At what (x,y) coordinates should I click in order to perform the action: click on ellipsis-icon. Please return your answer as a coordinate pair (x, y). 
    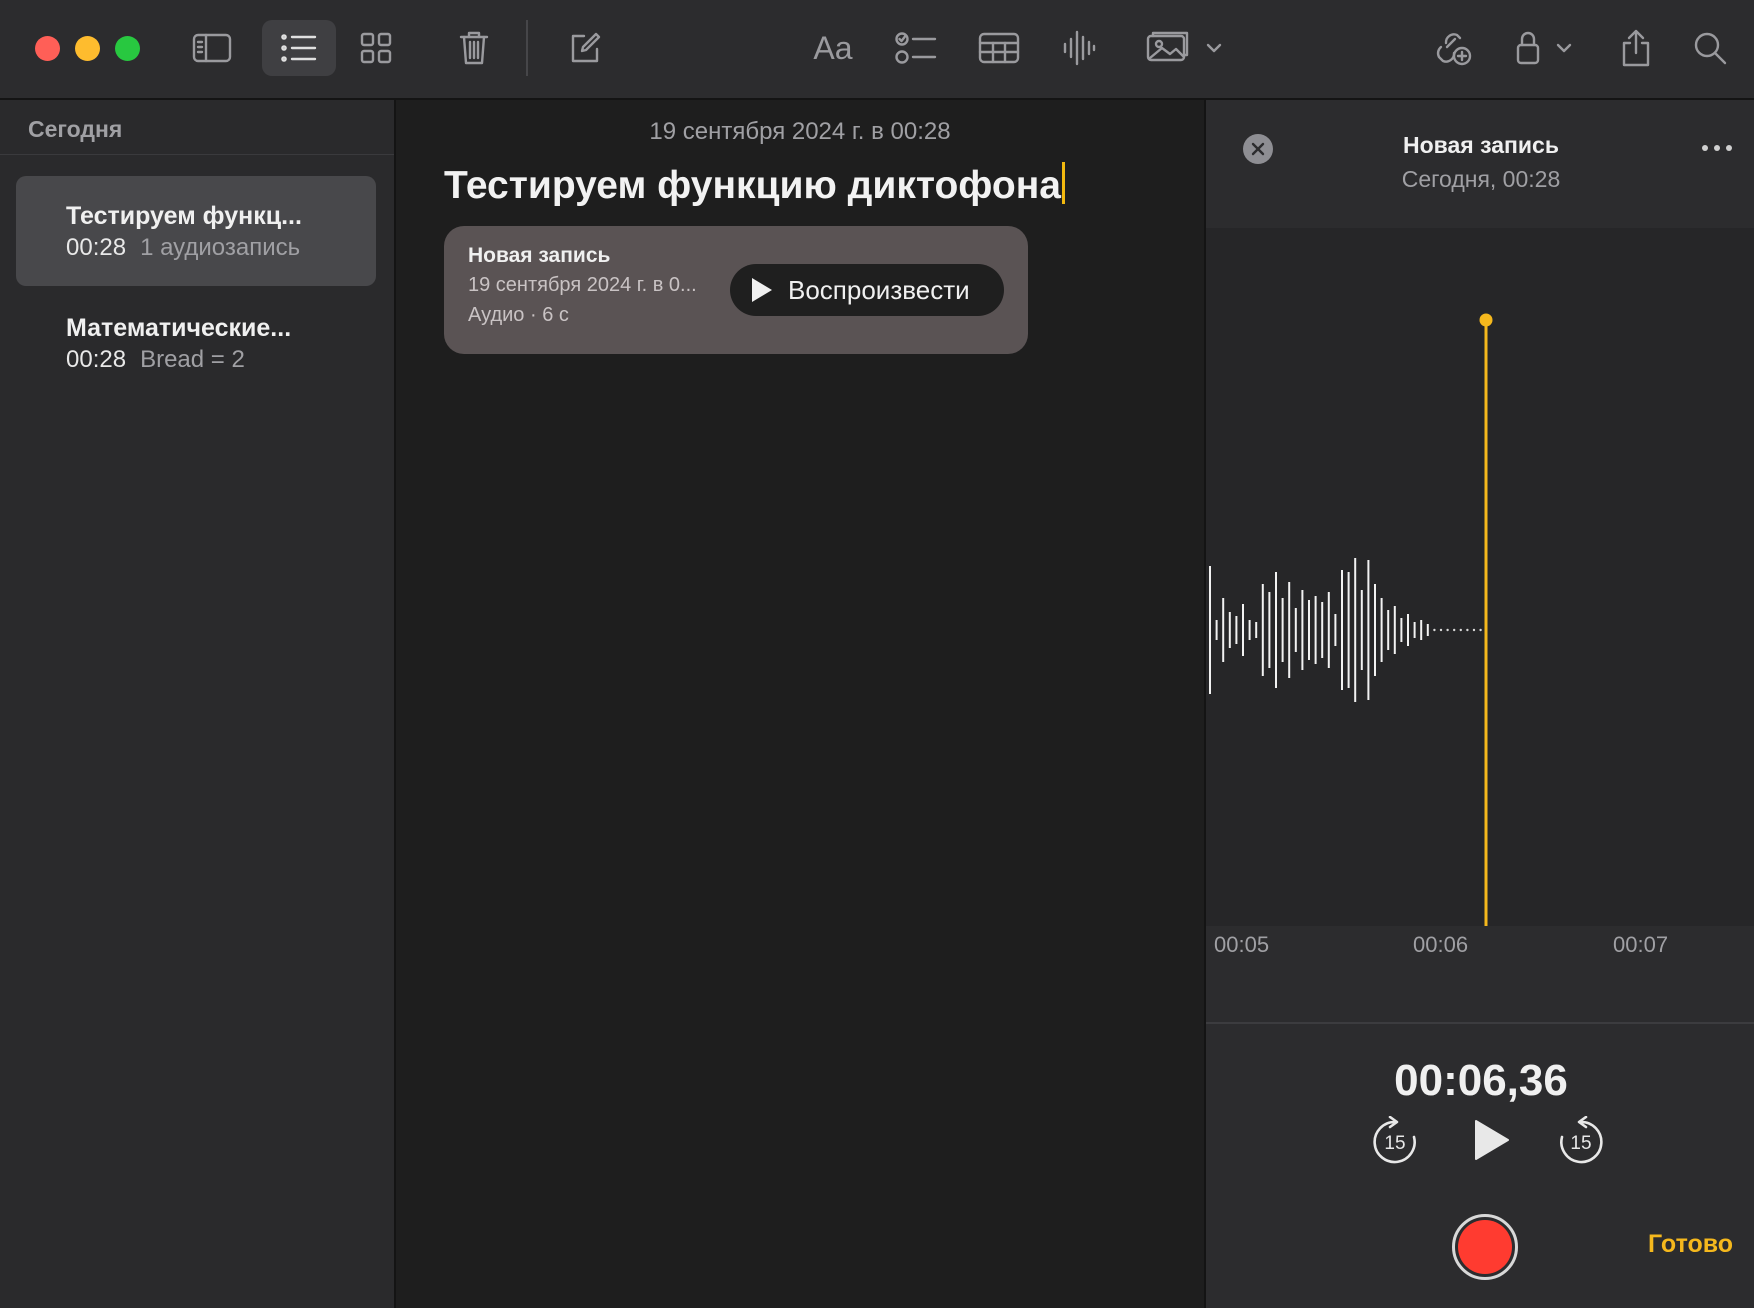
    Looking at the image, I should click on (1717, 148).